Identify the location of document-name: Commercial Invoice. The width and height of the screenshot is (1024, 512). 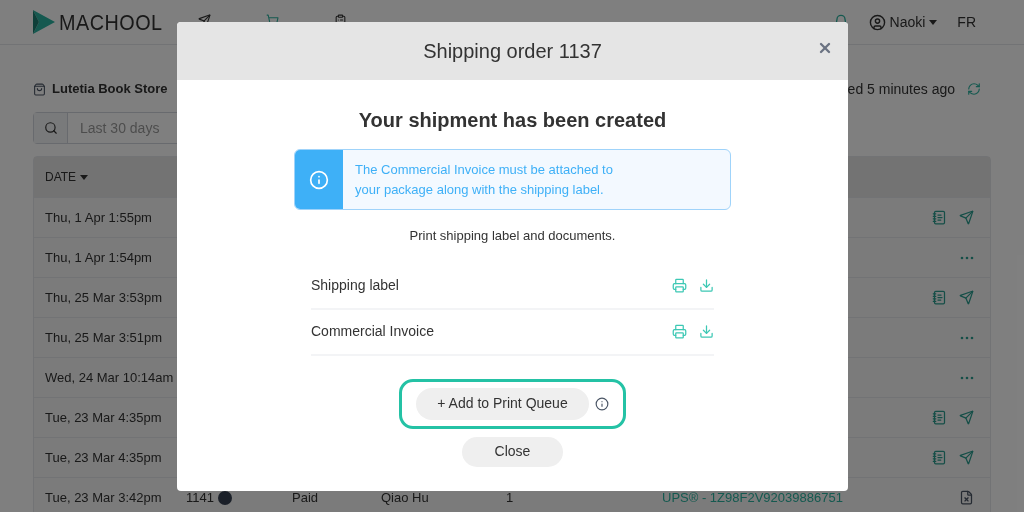
(372, 331).